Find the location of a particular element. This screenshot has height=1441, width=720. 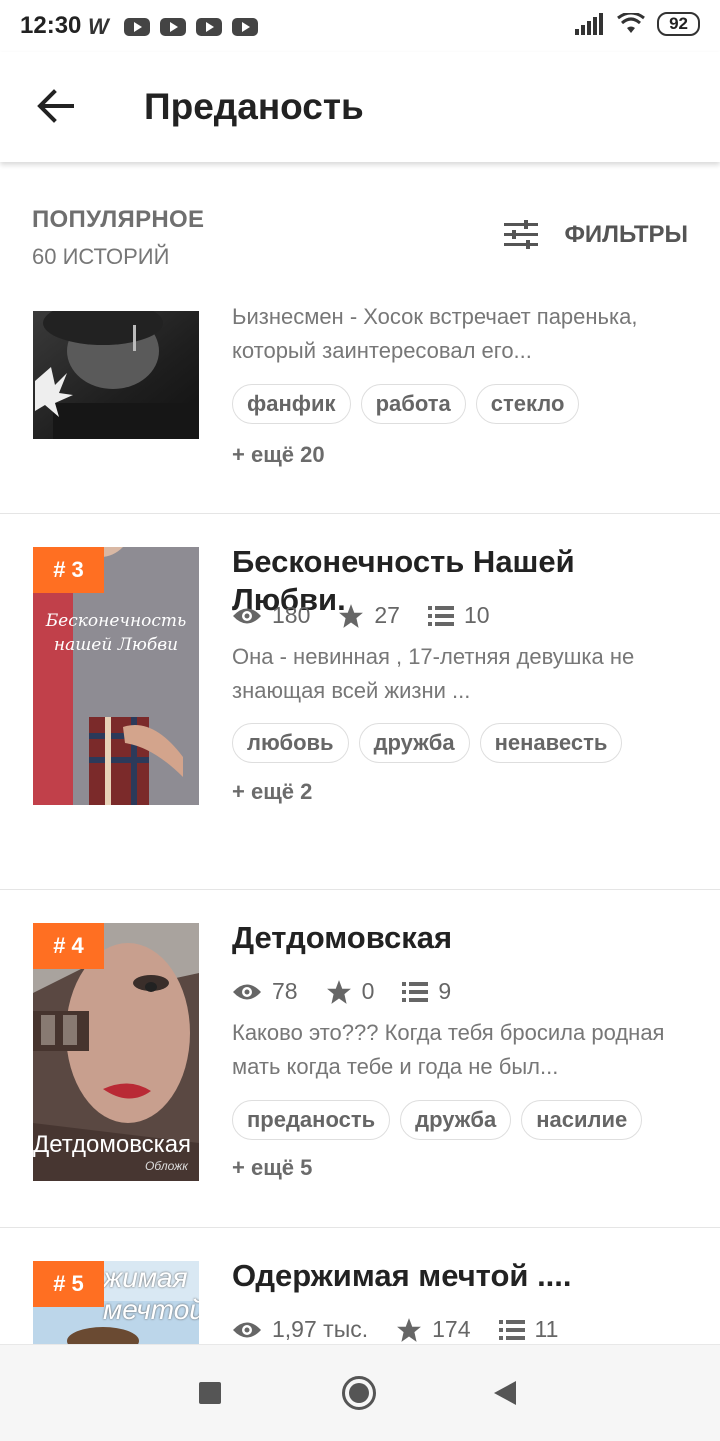

sliders-icon is located at coordinates (521, 234).